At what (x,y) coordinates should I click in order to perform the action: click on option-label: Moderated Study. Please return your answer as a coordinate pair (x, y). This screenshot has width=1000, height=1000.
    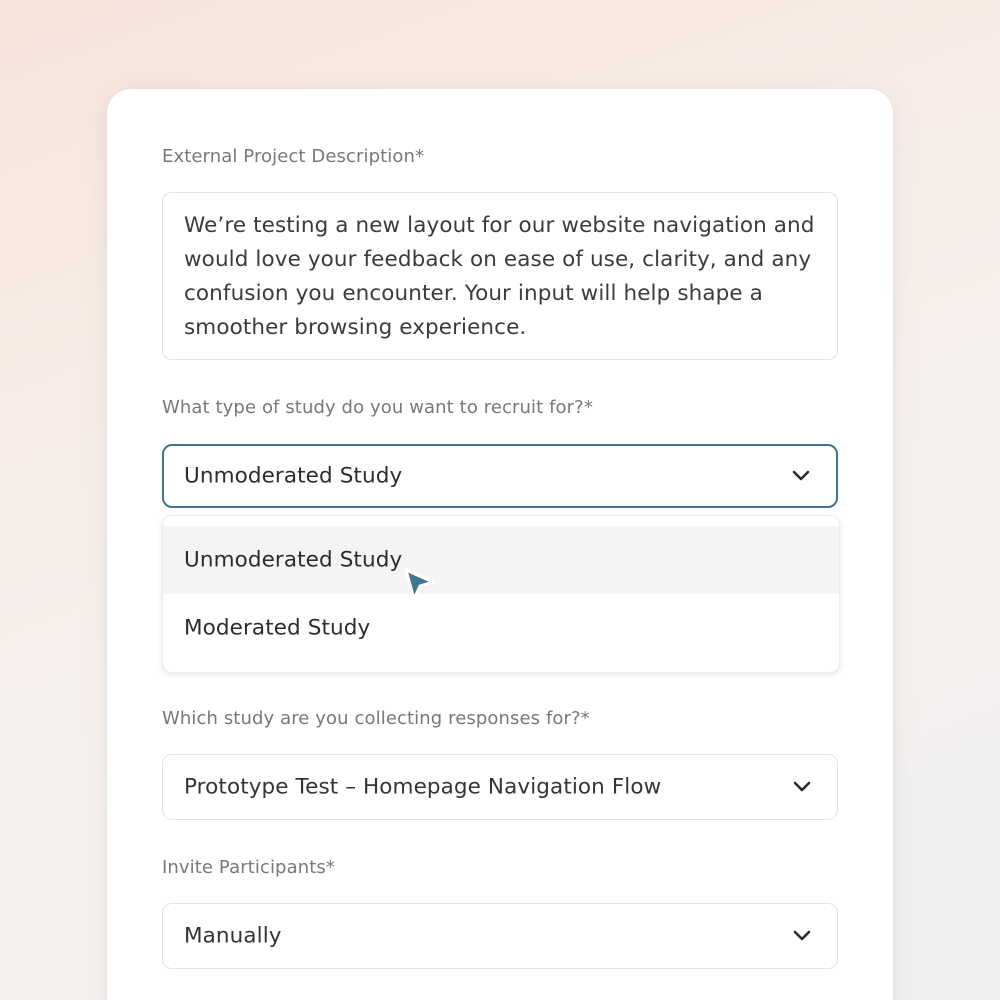
    Looking at the image, I should click on (277, 628).